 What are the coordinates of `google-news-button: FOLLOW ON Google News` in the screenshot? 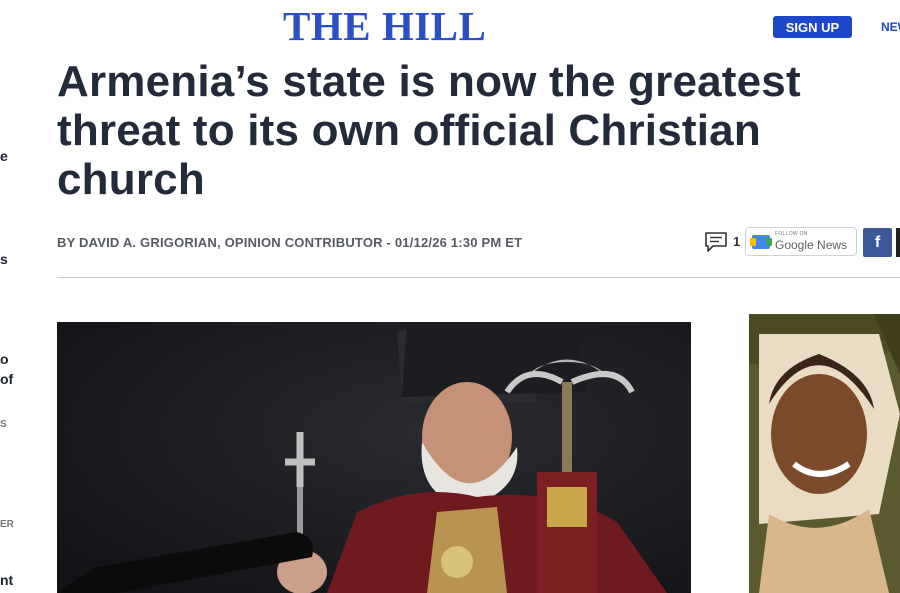 It's located at (801, 241).